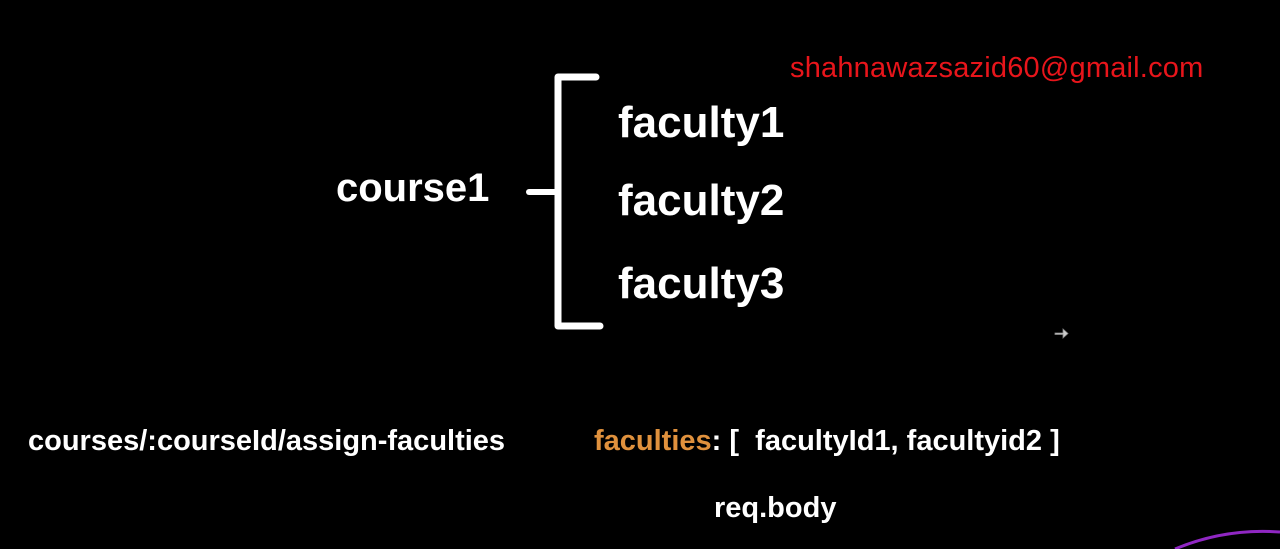 The height and width of the screenshot is (549, 1280). What do you see at coordinates (907, 441) in the screenshot?
I see `body-values: facultyId1, facultyid2 ]` at bounding box center [907, 441].